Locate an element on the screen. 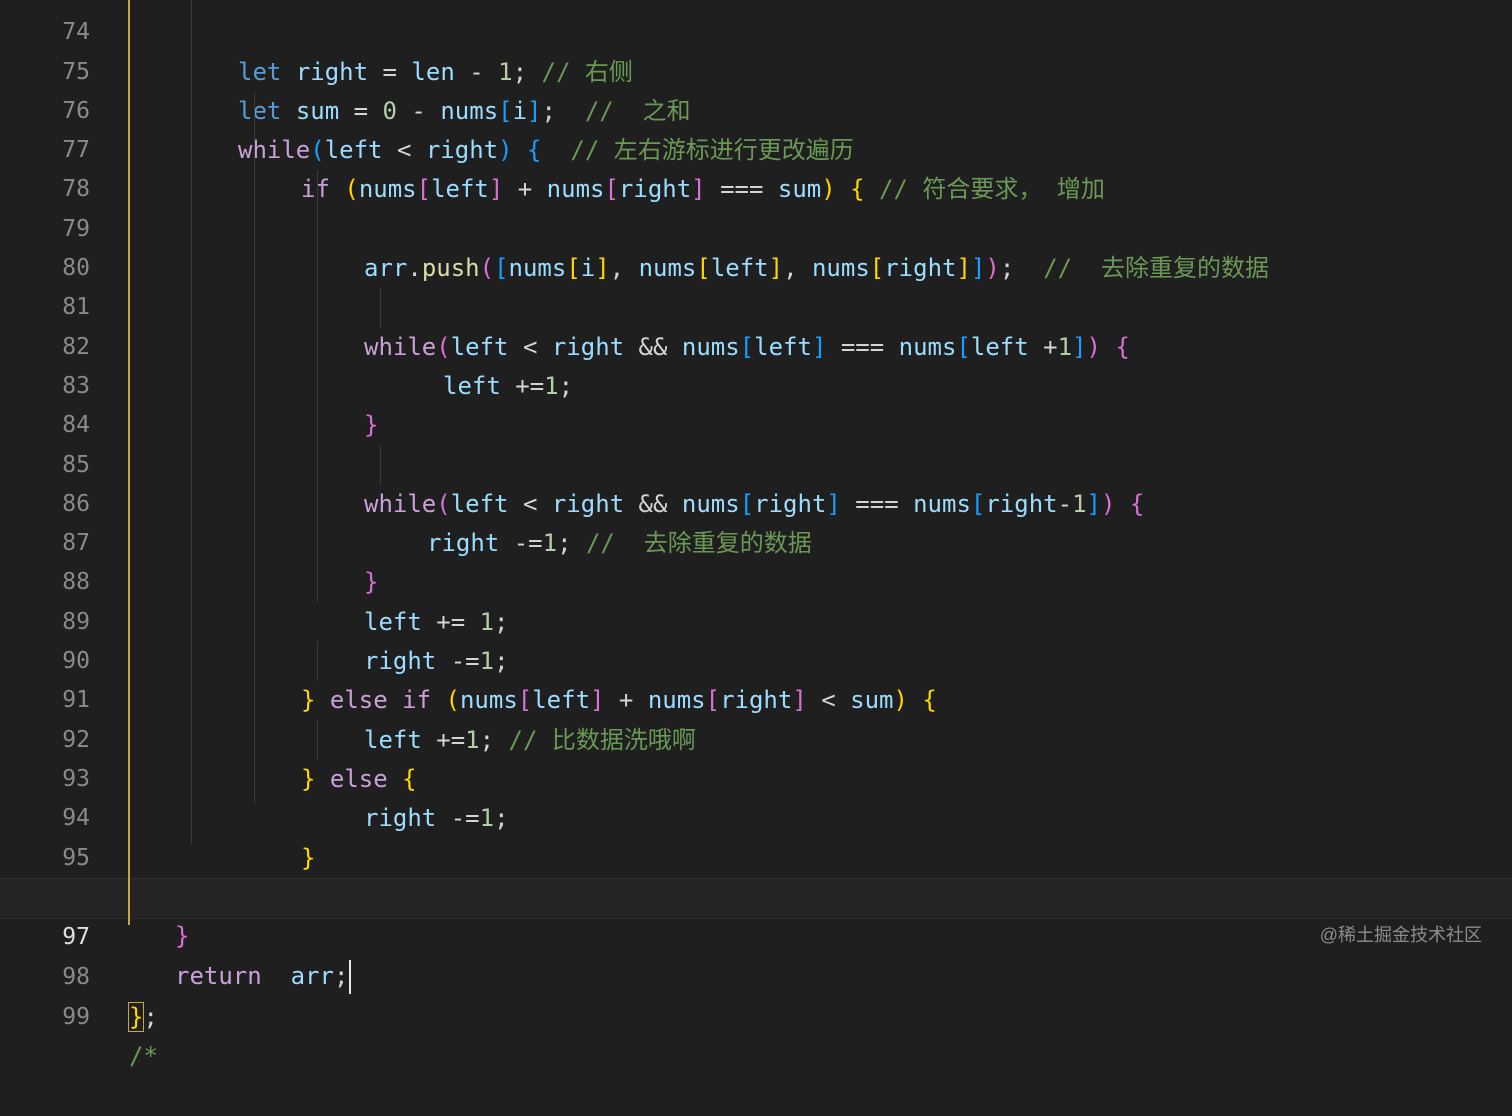  code-line: 86 right -=1; // 去除重复的数据 is located at coordinates (756, 501).